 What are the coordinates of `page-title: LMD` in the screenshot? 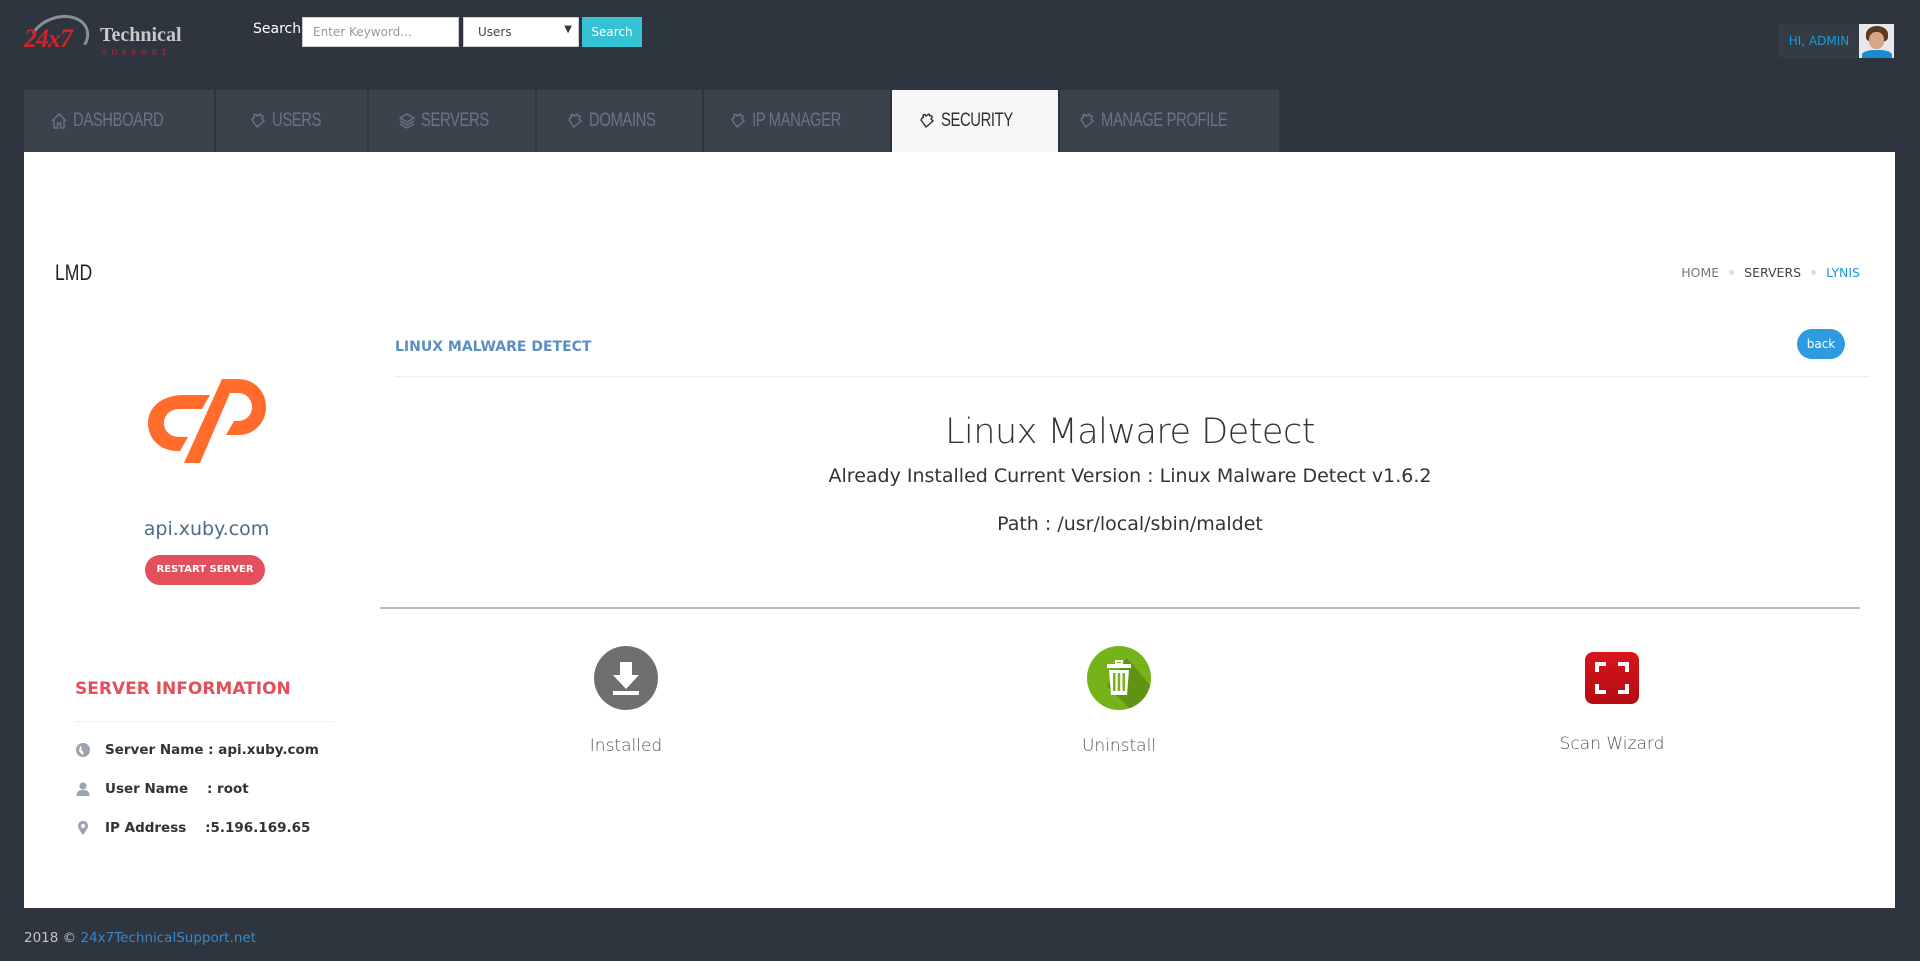 It's located at (74, 272).